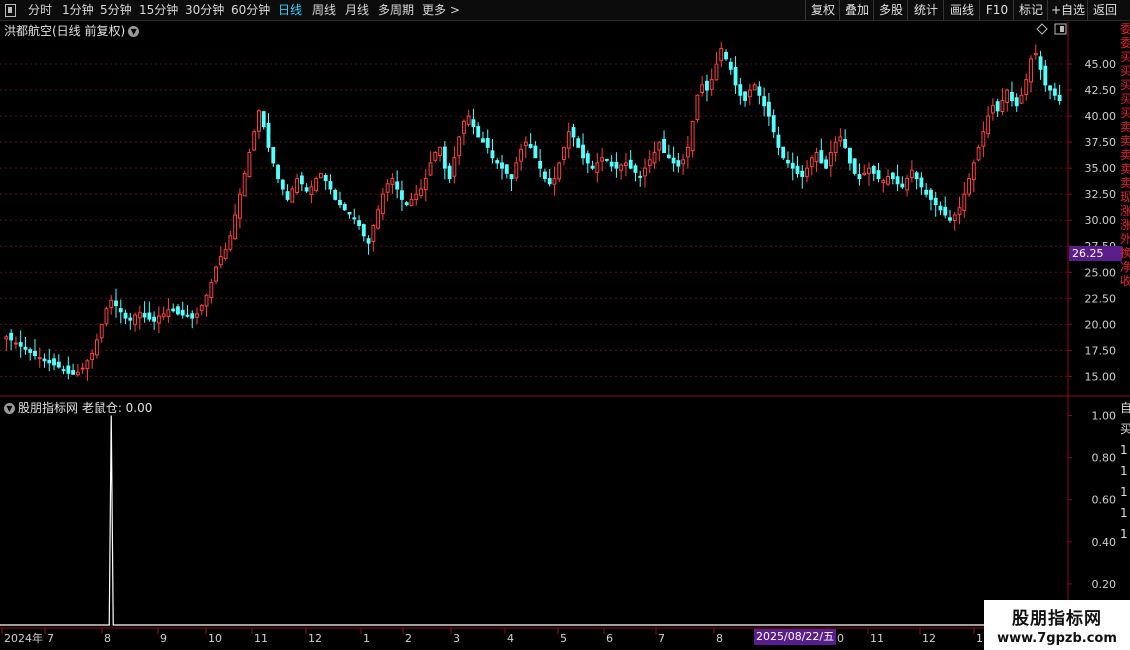 This screenshot has width=1130, height=650. I want to click on quote-field-label: 净, so click(1125, 267).